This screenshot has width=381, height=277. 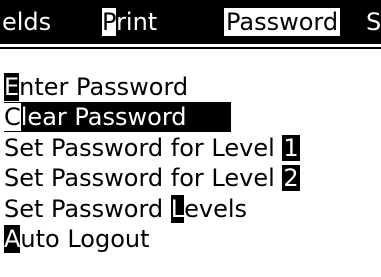 I want to click on hotkey-letter: A, so click(x=12, y=239).